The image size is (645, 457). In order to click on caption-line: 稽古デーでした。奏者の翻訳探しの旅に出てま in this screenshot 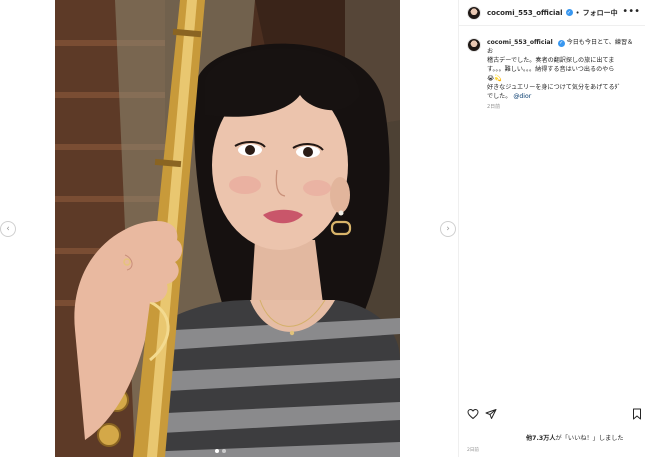, I will do `click(551, 60)`.